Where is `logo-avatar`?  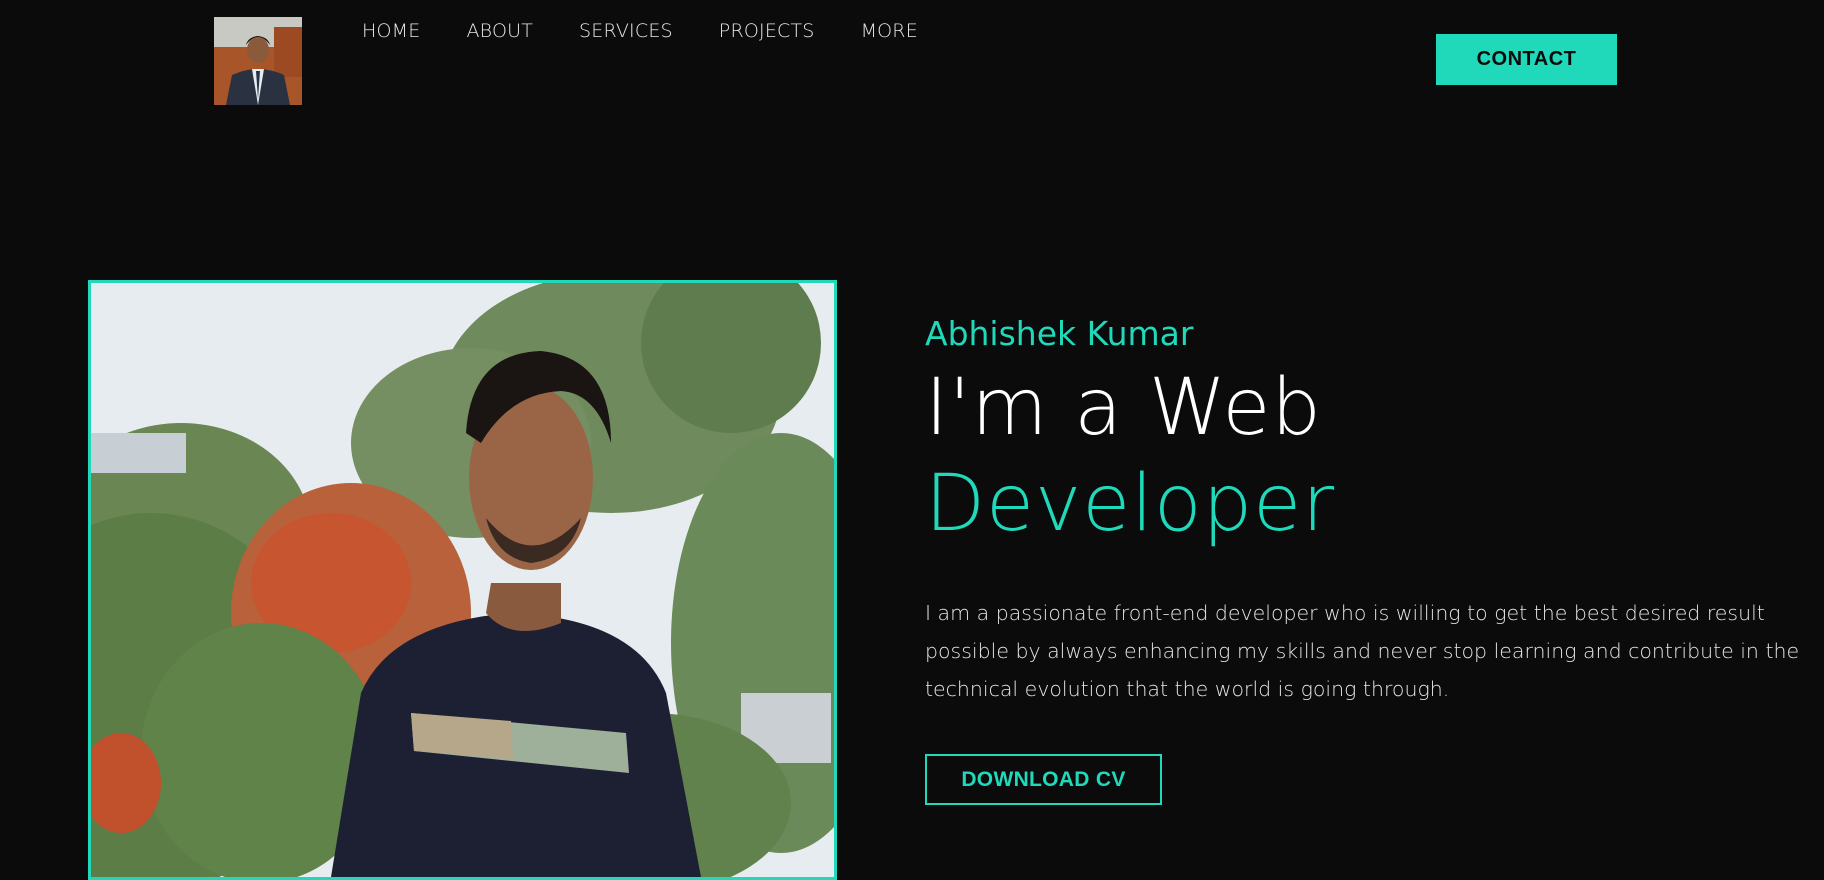 logo-avatar is located at coordinates (258, 61).